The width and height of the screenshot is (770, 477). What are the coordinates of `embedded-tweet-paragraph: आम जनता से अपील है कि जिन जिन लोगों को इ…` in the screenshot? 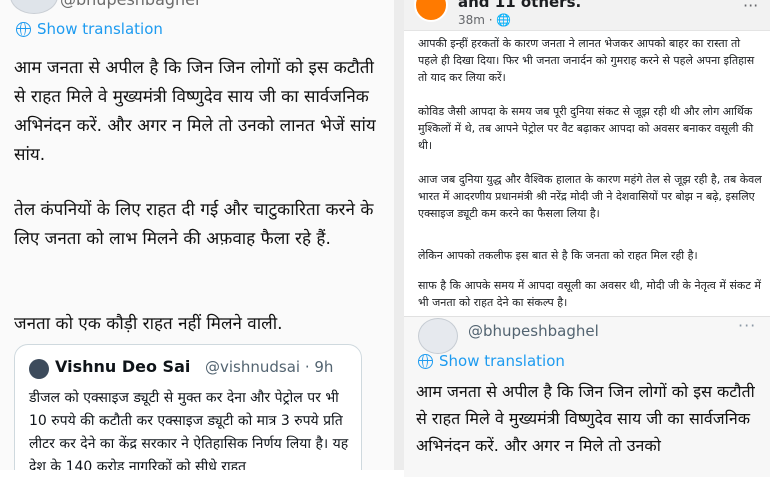 It's located at (585, 418).